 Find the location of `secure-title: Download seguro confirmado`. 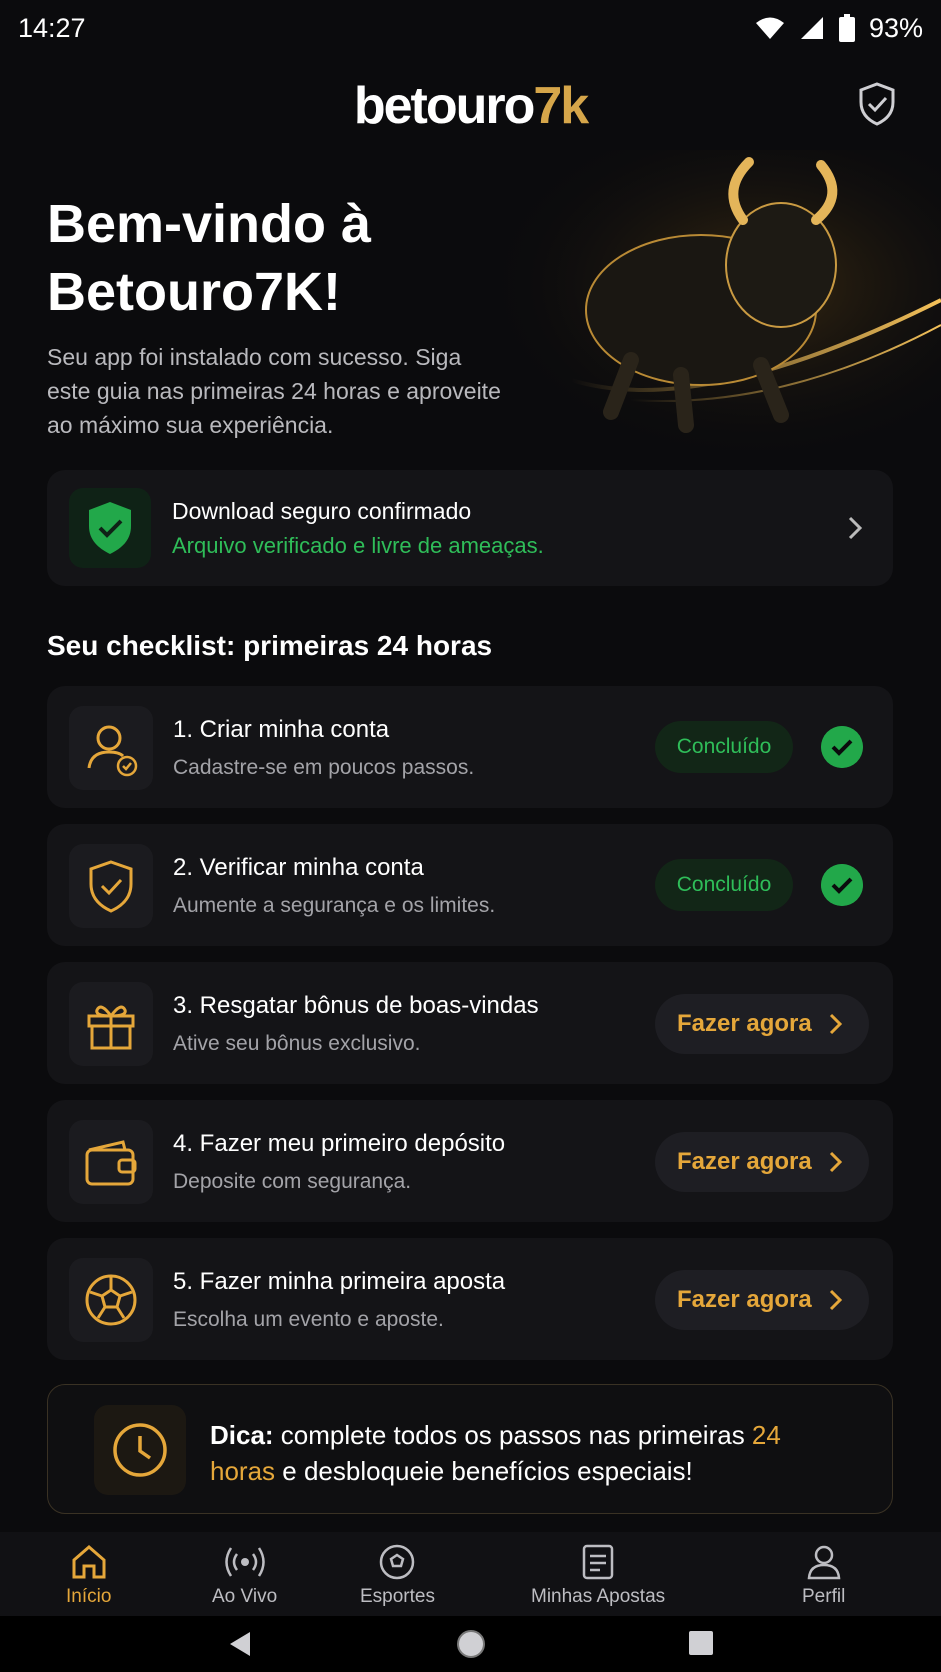

secure-title: Download seguro confirmado is located at coordinates (322, 511).